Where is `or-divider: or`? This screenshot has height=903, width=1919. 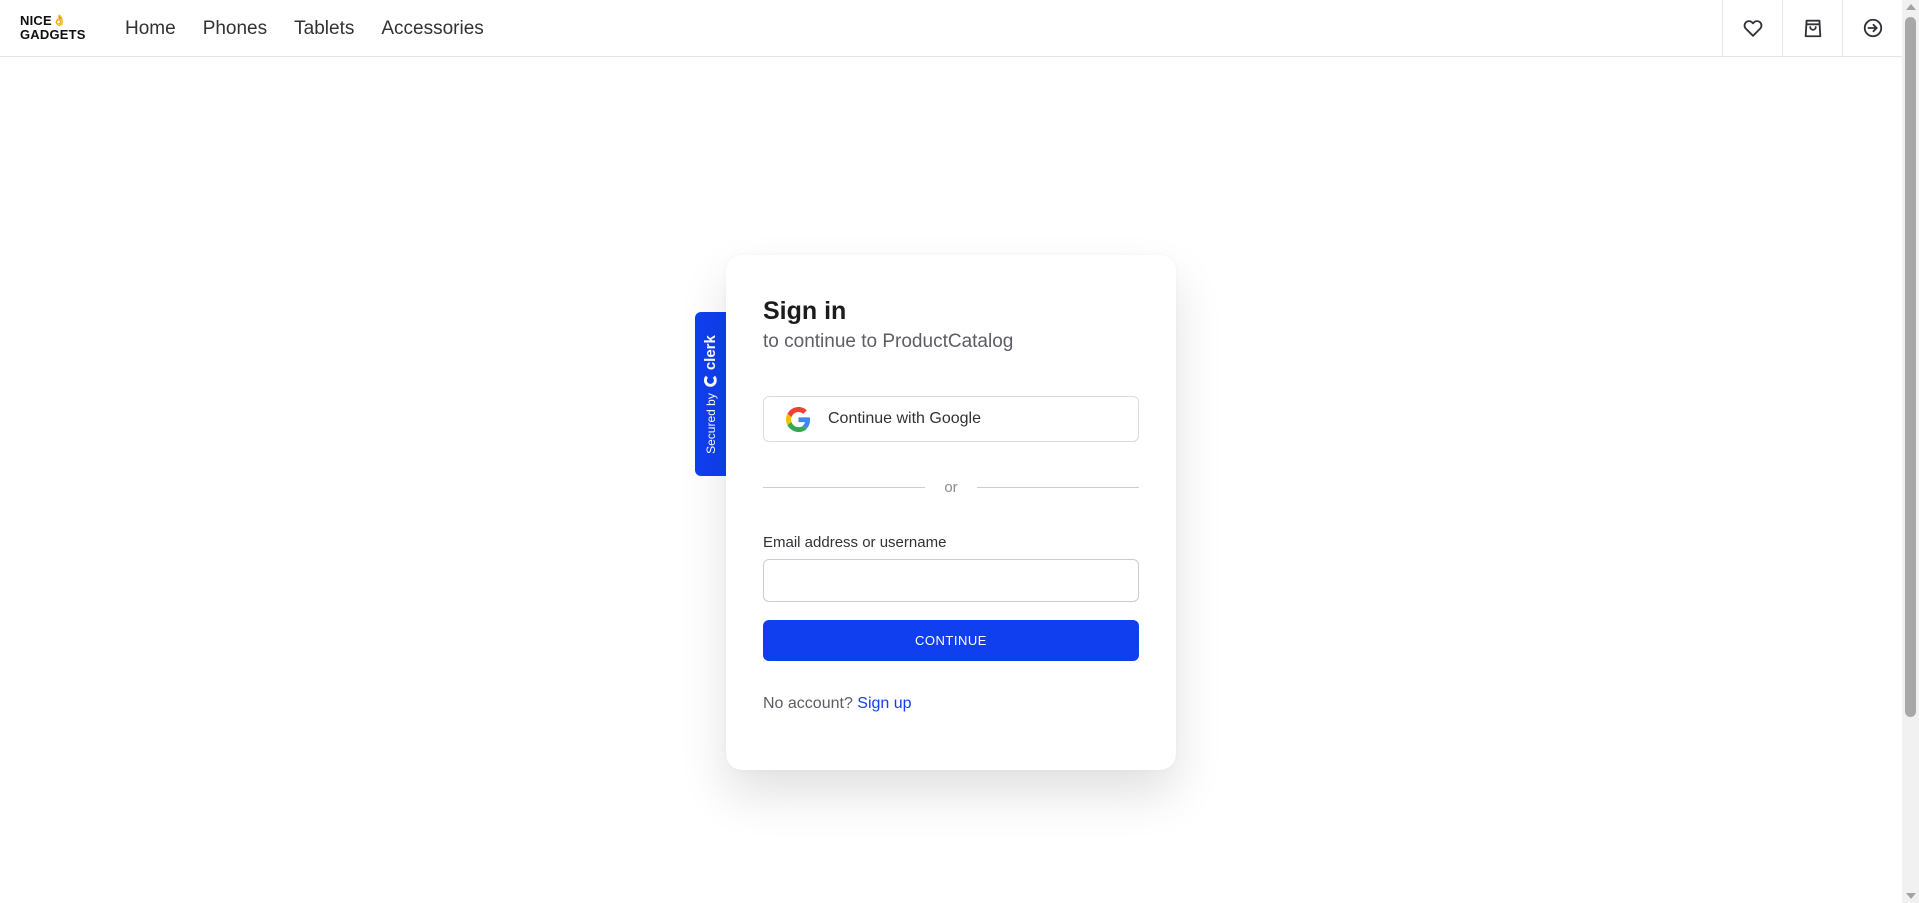
or-divider: or is located at coordinates (951, 487).